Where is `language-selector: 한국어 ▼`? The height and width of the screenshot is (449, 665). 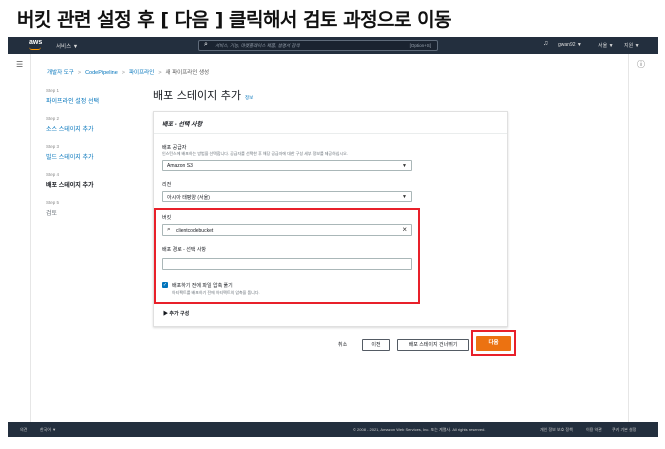
language-selector: 한국어 ▼ is located at coordinates (48, 430).